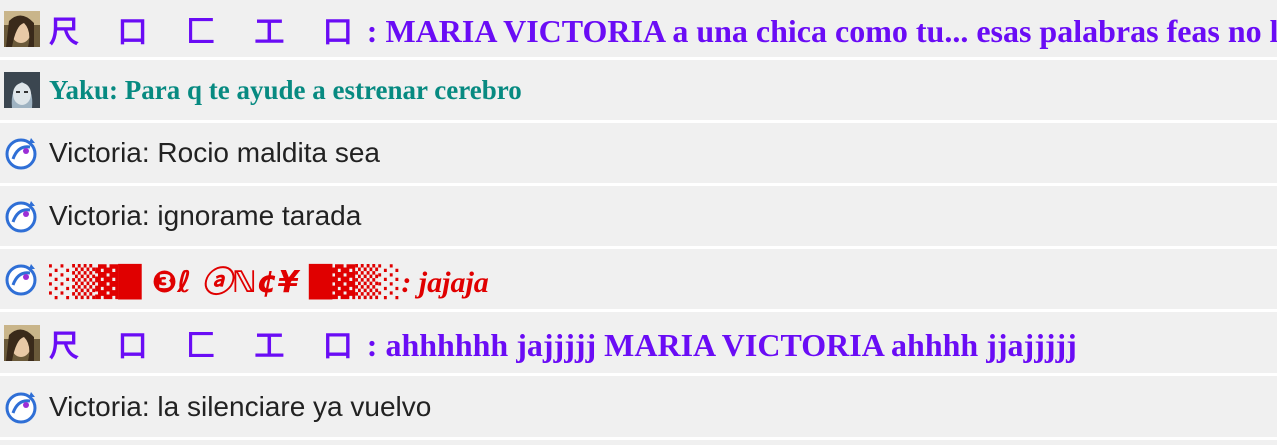  What do you see at coordinates (638, 408) in the screenshot?
I see `chat-message: Victoria : la silenciare ya vuelvo` at bounding box center [638, 408].